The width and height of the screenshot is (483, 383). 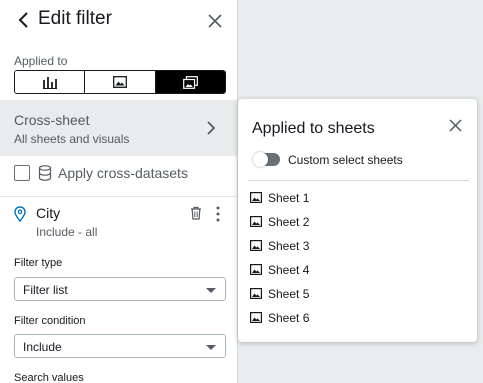 What do you see at coordinates (266, 159) in the screenshot?
I see `custom-select-sheets-toggle` at bounding box center [266, 159].